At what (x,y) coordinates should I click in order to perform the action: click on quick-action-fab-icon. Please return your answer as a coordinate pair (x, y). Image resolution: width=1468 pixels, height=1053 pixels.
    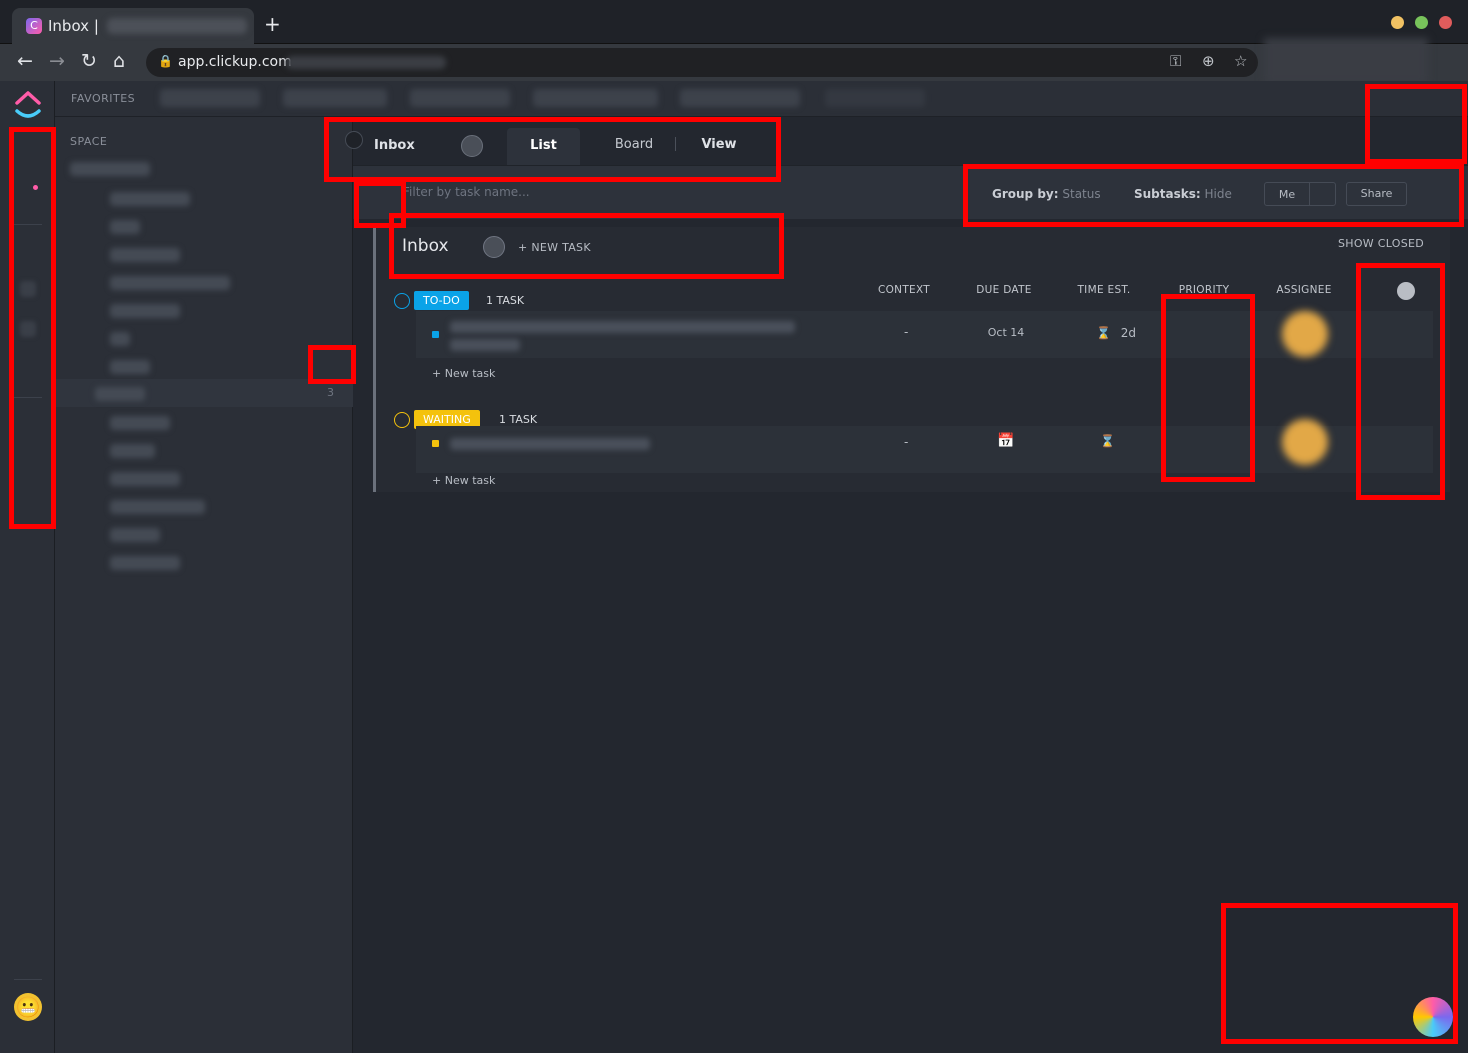
    Looking at the image, I should click on (1433, 1017).